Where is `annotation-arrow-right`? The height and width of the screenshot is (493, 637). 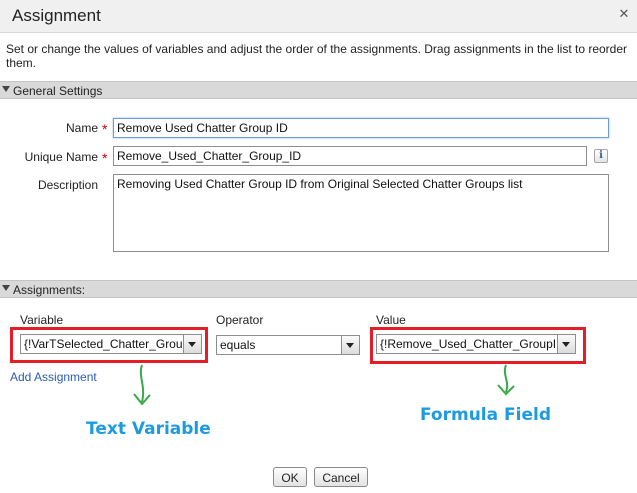
annotation-arrow-right is located at coordinates (506, 380).